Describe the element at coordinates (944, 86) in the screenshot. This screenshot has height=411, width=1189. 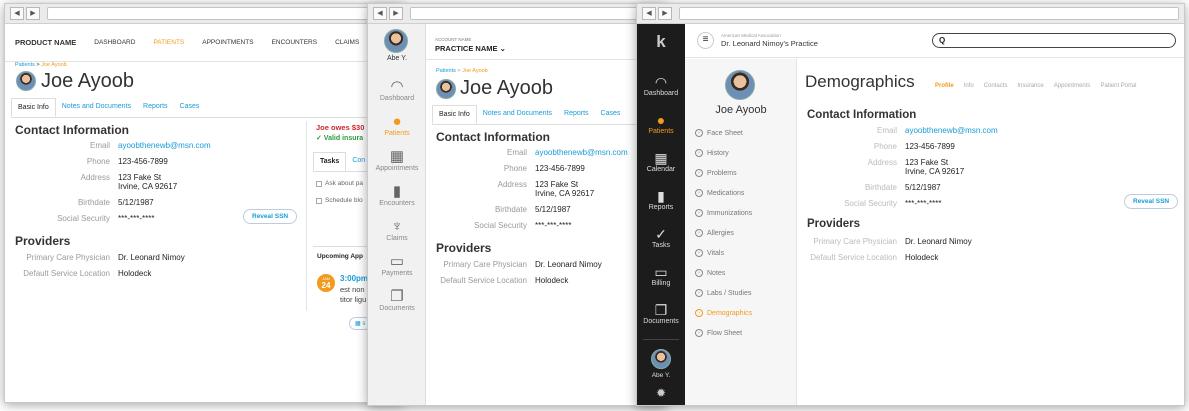
I see `tab-profile: Profile` at that location.